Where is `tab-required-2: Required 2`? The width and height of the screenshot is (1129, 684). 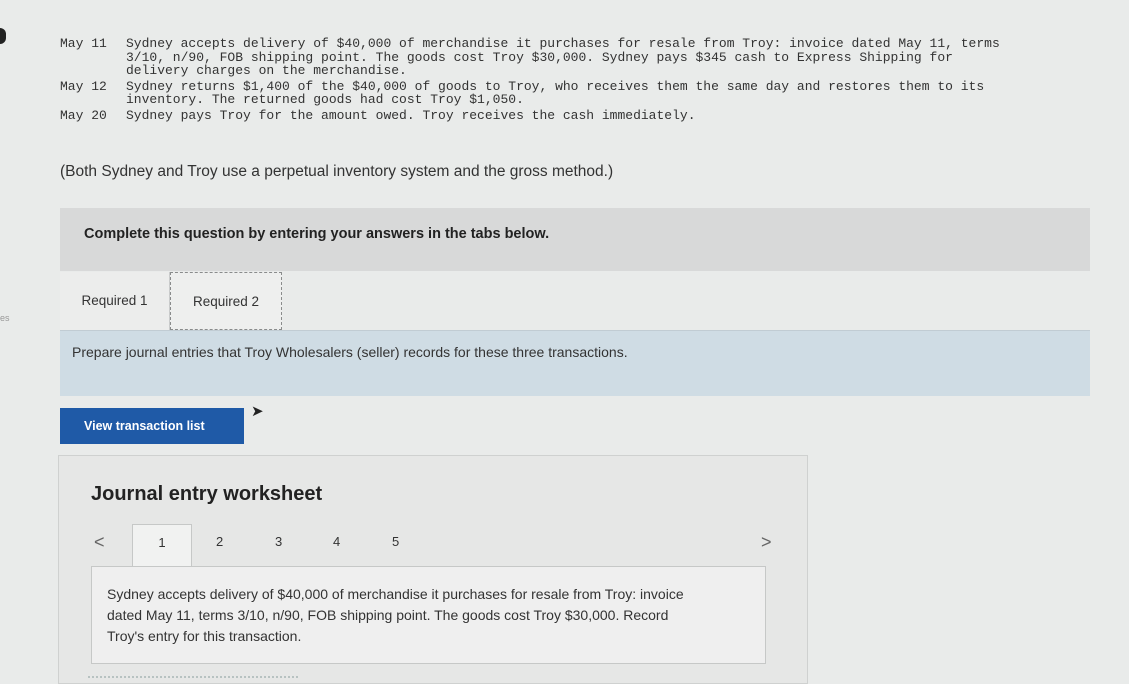
tab-required-2: Required 2 is located at coordinates (226, 301).